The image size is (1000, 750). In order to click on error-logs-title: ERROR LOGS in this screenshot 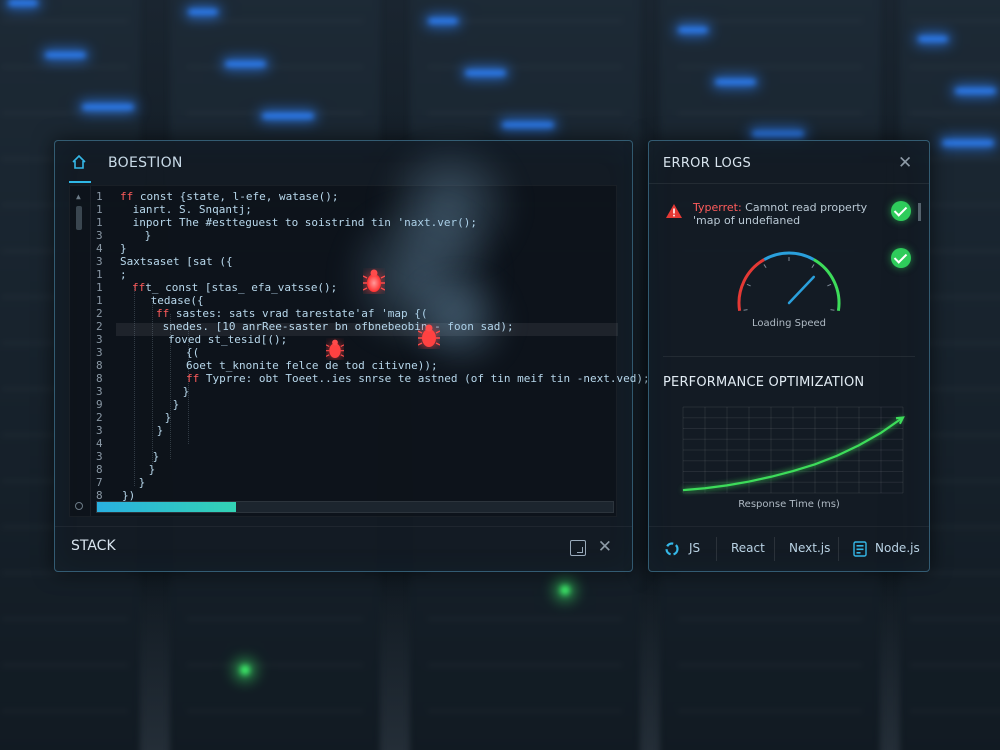, I will do `click(707, 163)`.